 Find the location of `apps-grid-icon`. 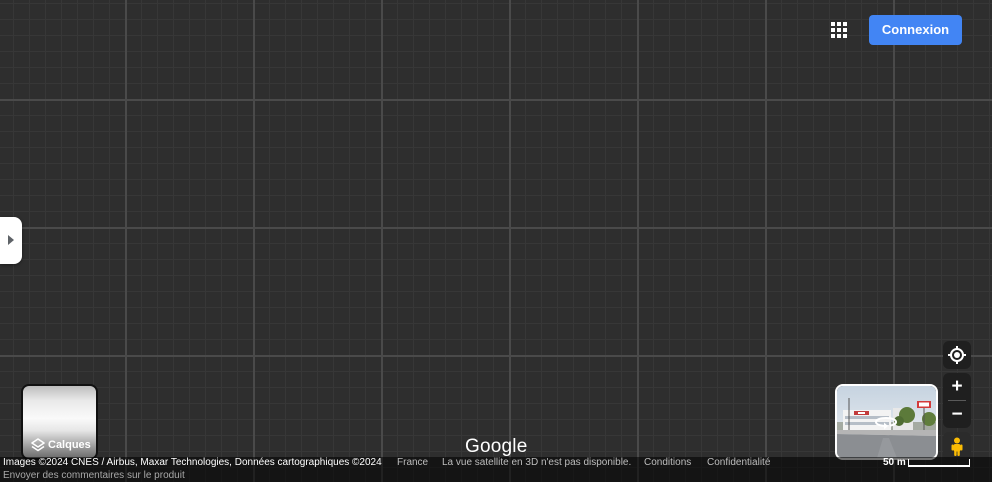

apps-grid-icon is located at coordinates (839, 30).